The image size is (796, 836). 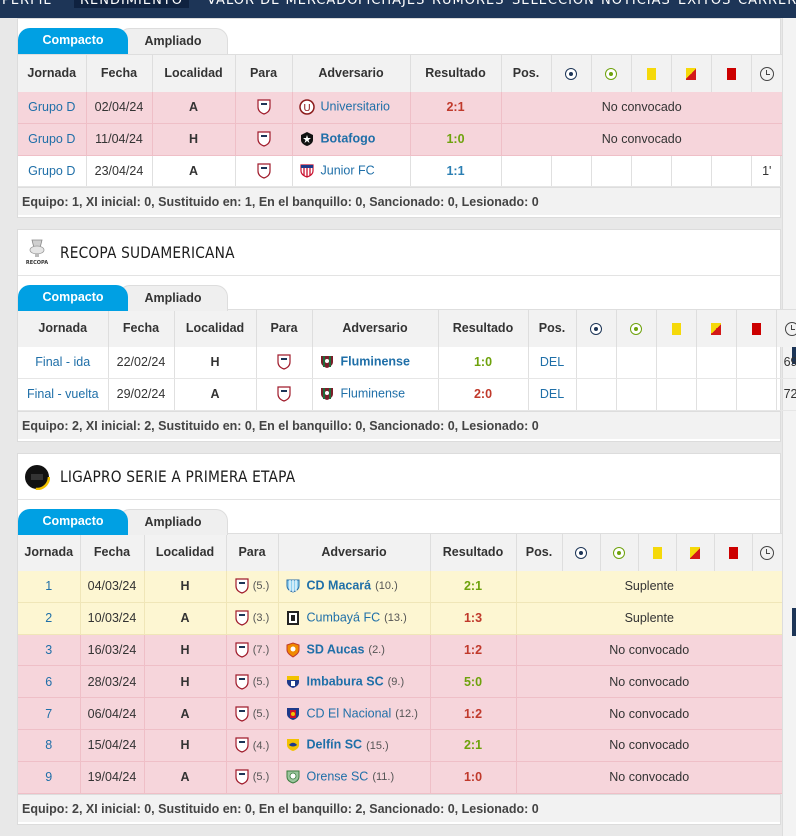 What do you see at coordinates (349, 713) in the screenshot?
I see `opponent-name: CD El Nacional` at bounding box center [349, 713].